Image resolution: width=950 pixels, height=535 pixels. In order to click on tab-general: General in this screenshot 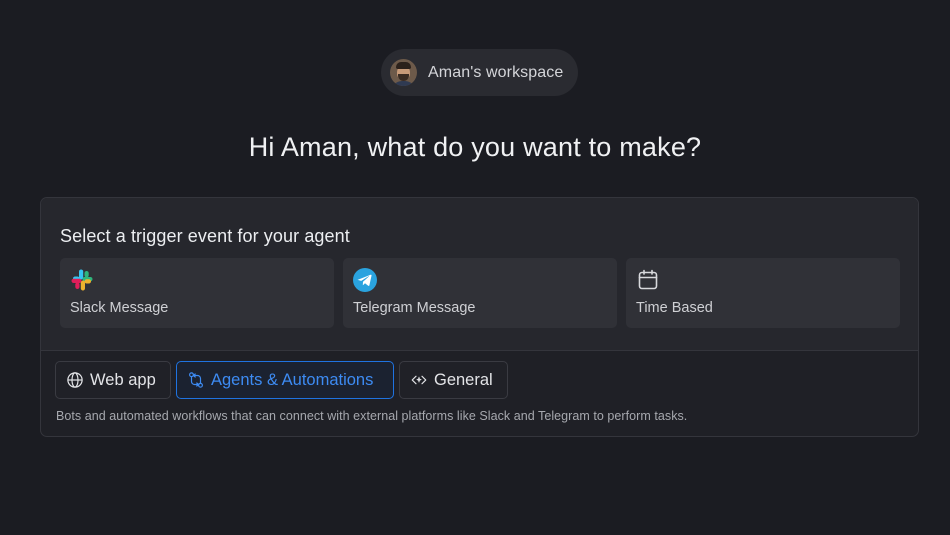, I will do `click(453, 380)`.